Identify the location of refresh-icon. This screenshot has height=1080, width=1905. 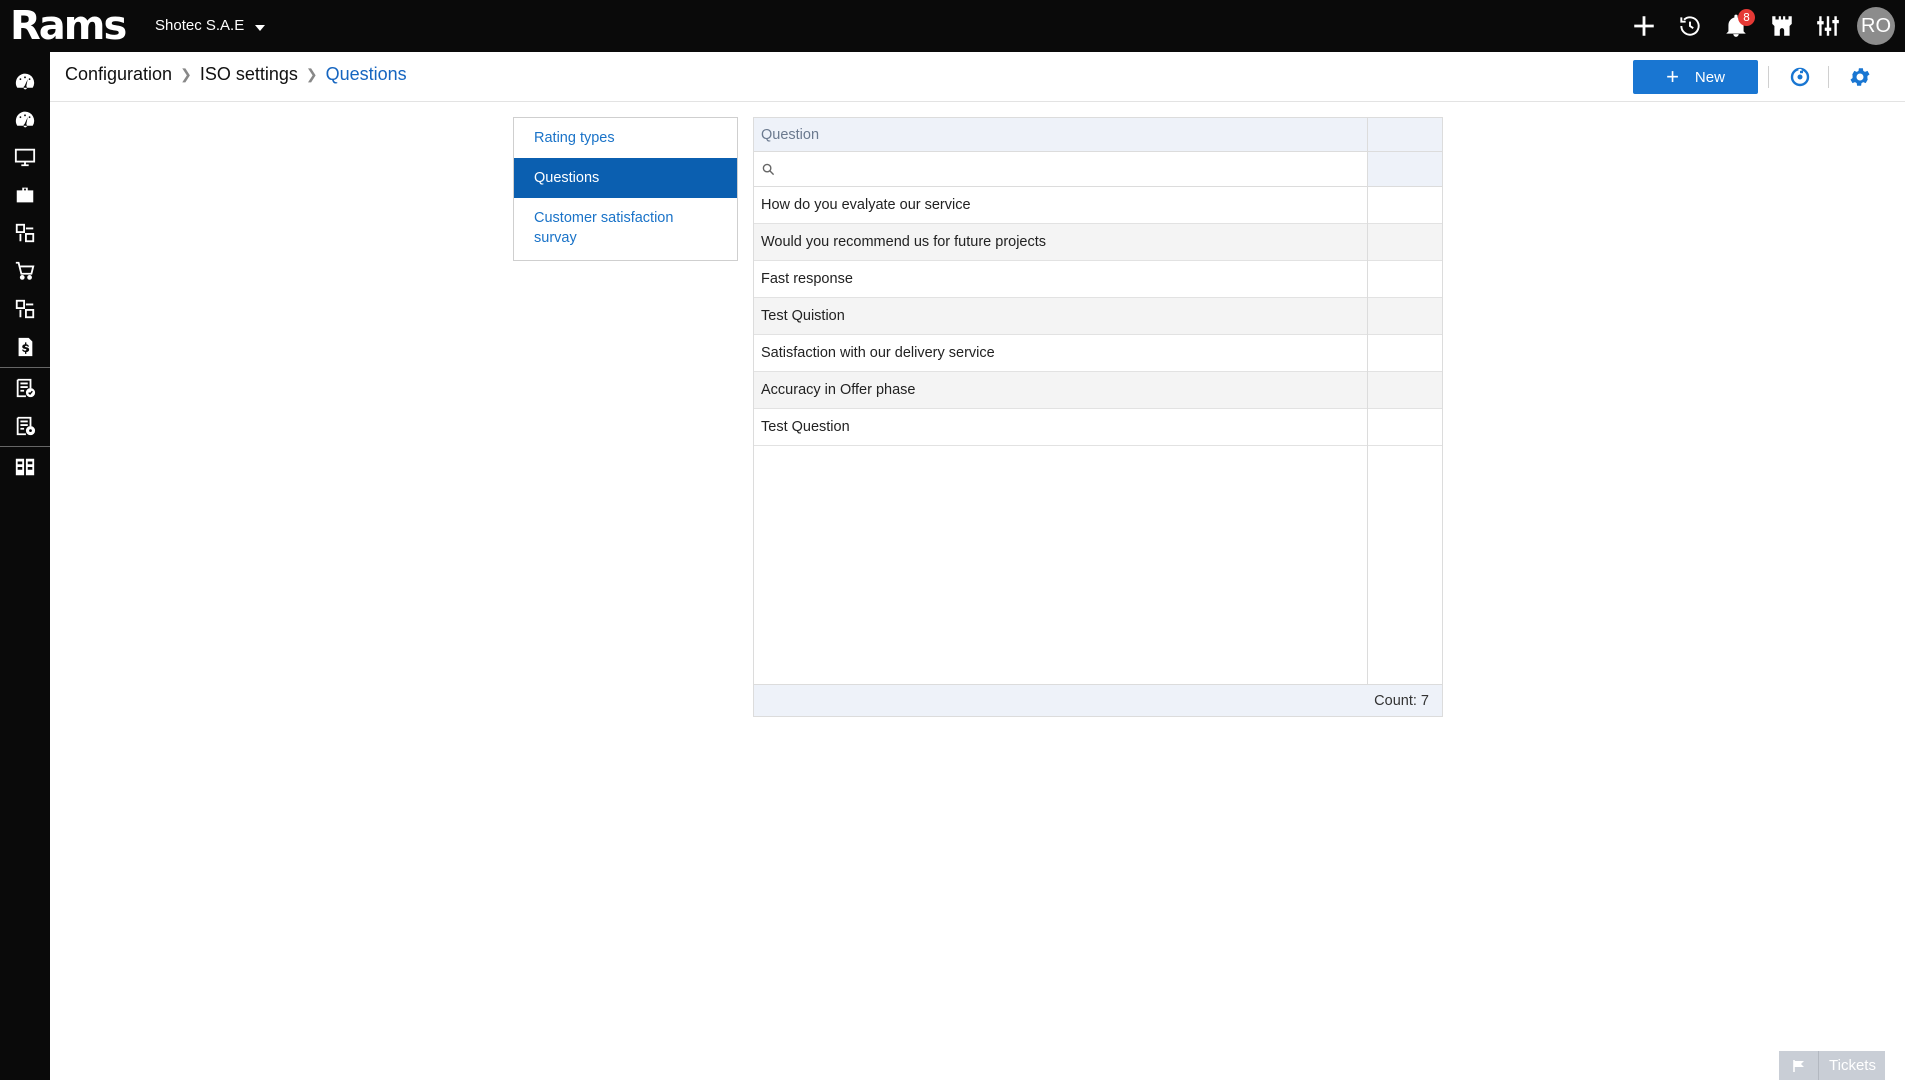
(1800, 77).